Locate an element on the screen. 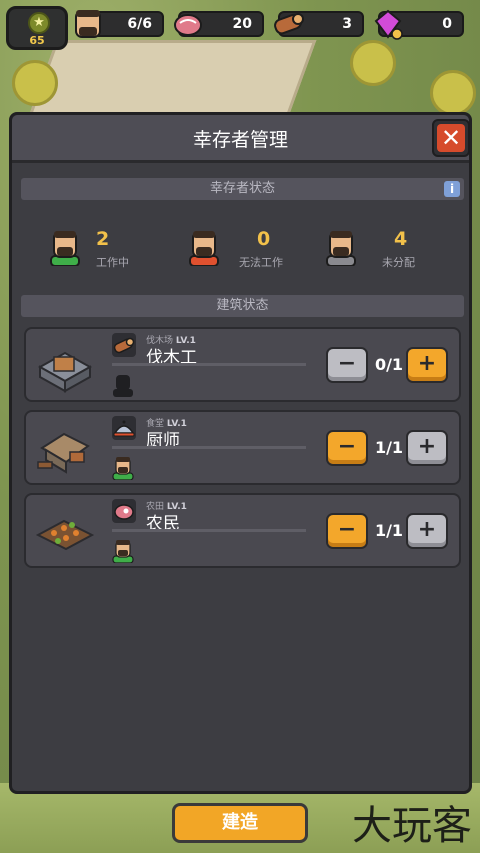 This screenshot has height=853, width=480. building-status-header: 建筑状态 is located at coordinates (242, 306).